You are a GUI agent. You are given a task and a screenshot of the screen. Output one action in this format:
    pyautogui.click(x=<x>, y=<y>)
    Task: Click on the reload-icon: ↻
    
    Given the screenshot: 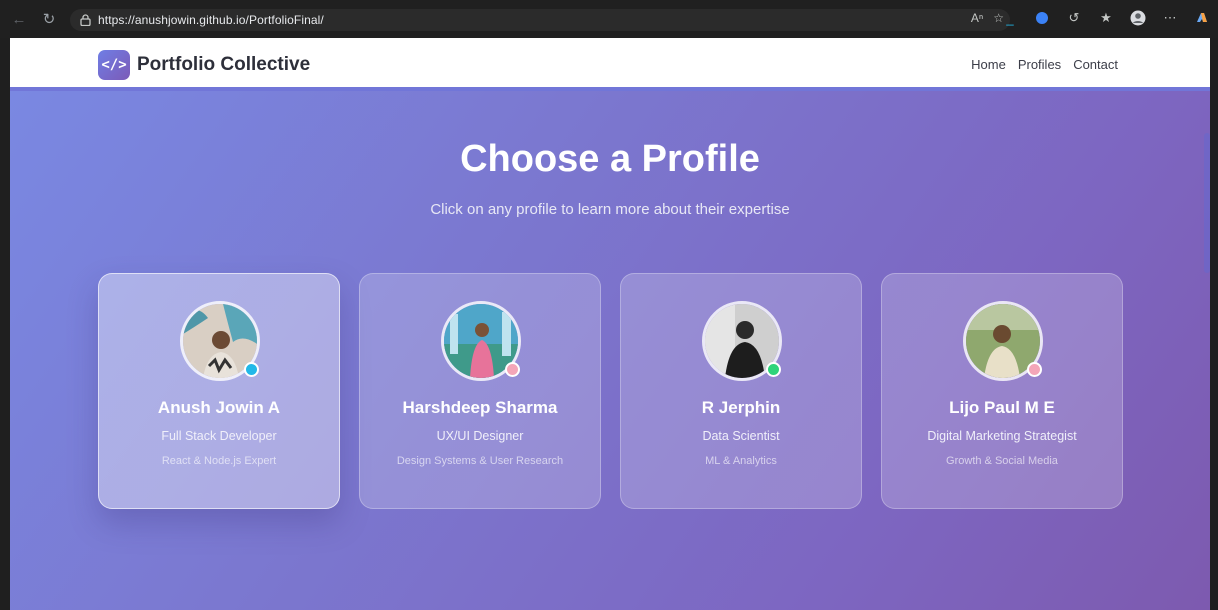 What is the action you would take?
    pyautogui.click(x=49, y=19)
    